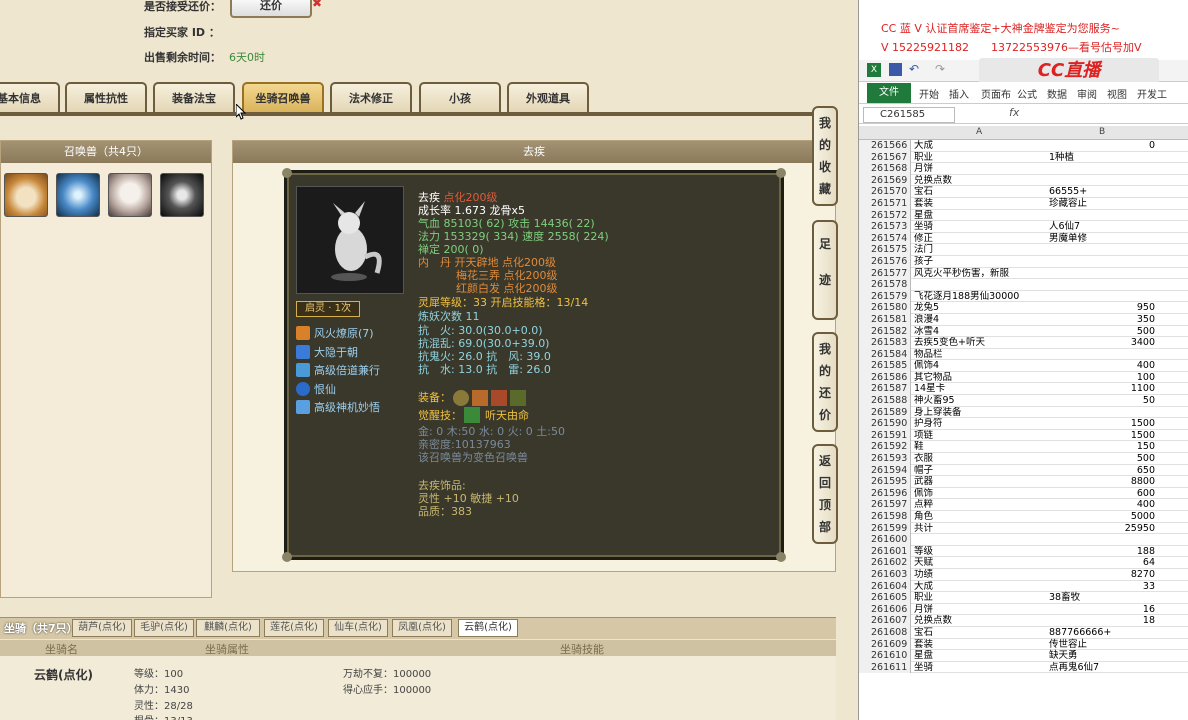 The width and height of the screenshot is (1188, 720). I want to click on cell-b: 887766666+, so click(1104, 633).